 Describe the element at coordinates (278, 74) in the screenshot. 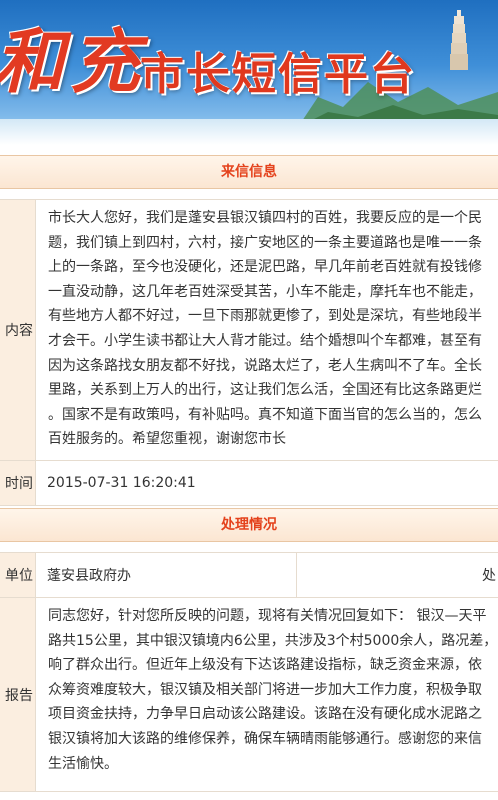

I see `platform-title: 市长短信平台` at that location.